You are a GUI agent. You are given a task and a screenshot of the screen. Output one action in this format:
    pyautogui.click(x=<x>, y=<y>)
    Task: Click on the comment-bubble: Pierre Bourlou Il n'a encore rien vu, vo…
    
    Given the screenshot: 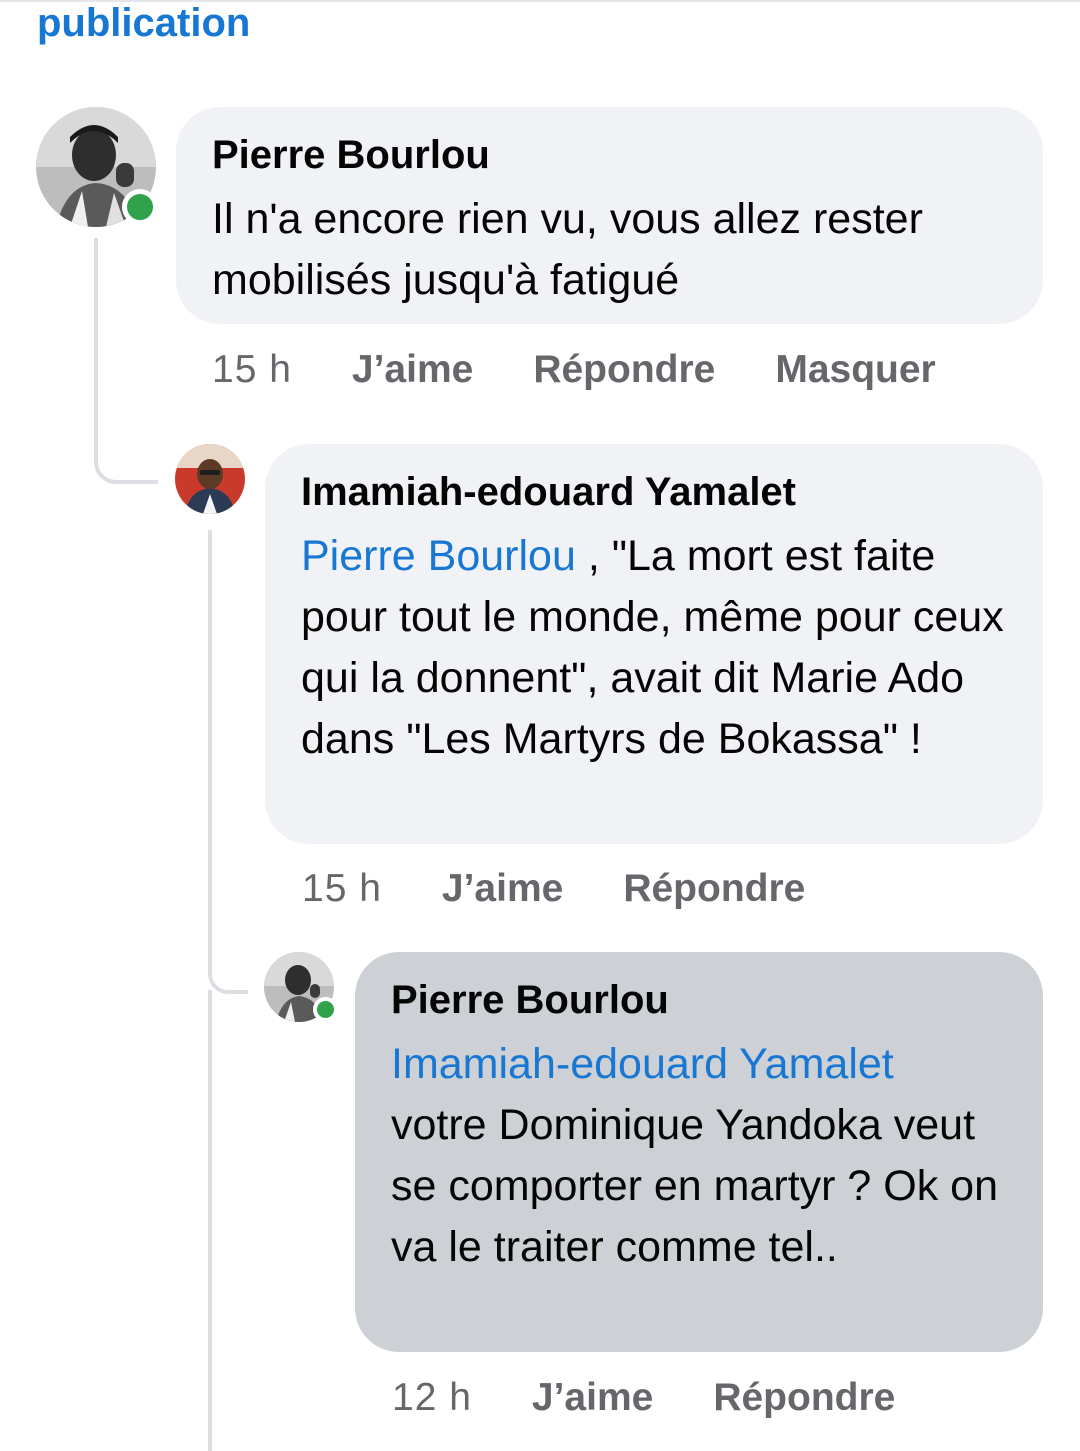 What is the action you would take?
    pyautogui.click(x=609, y=215)
    